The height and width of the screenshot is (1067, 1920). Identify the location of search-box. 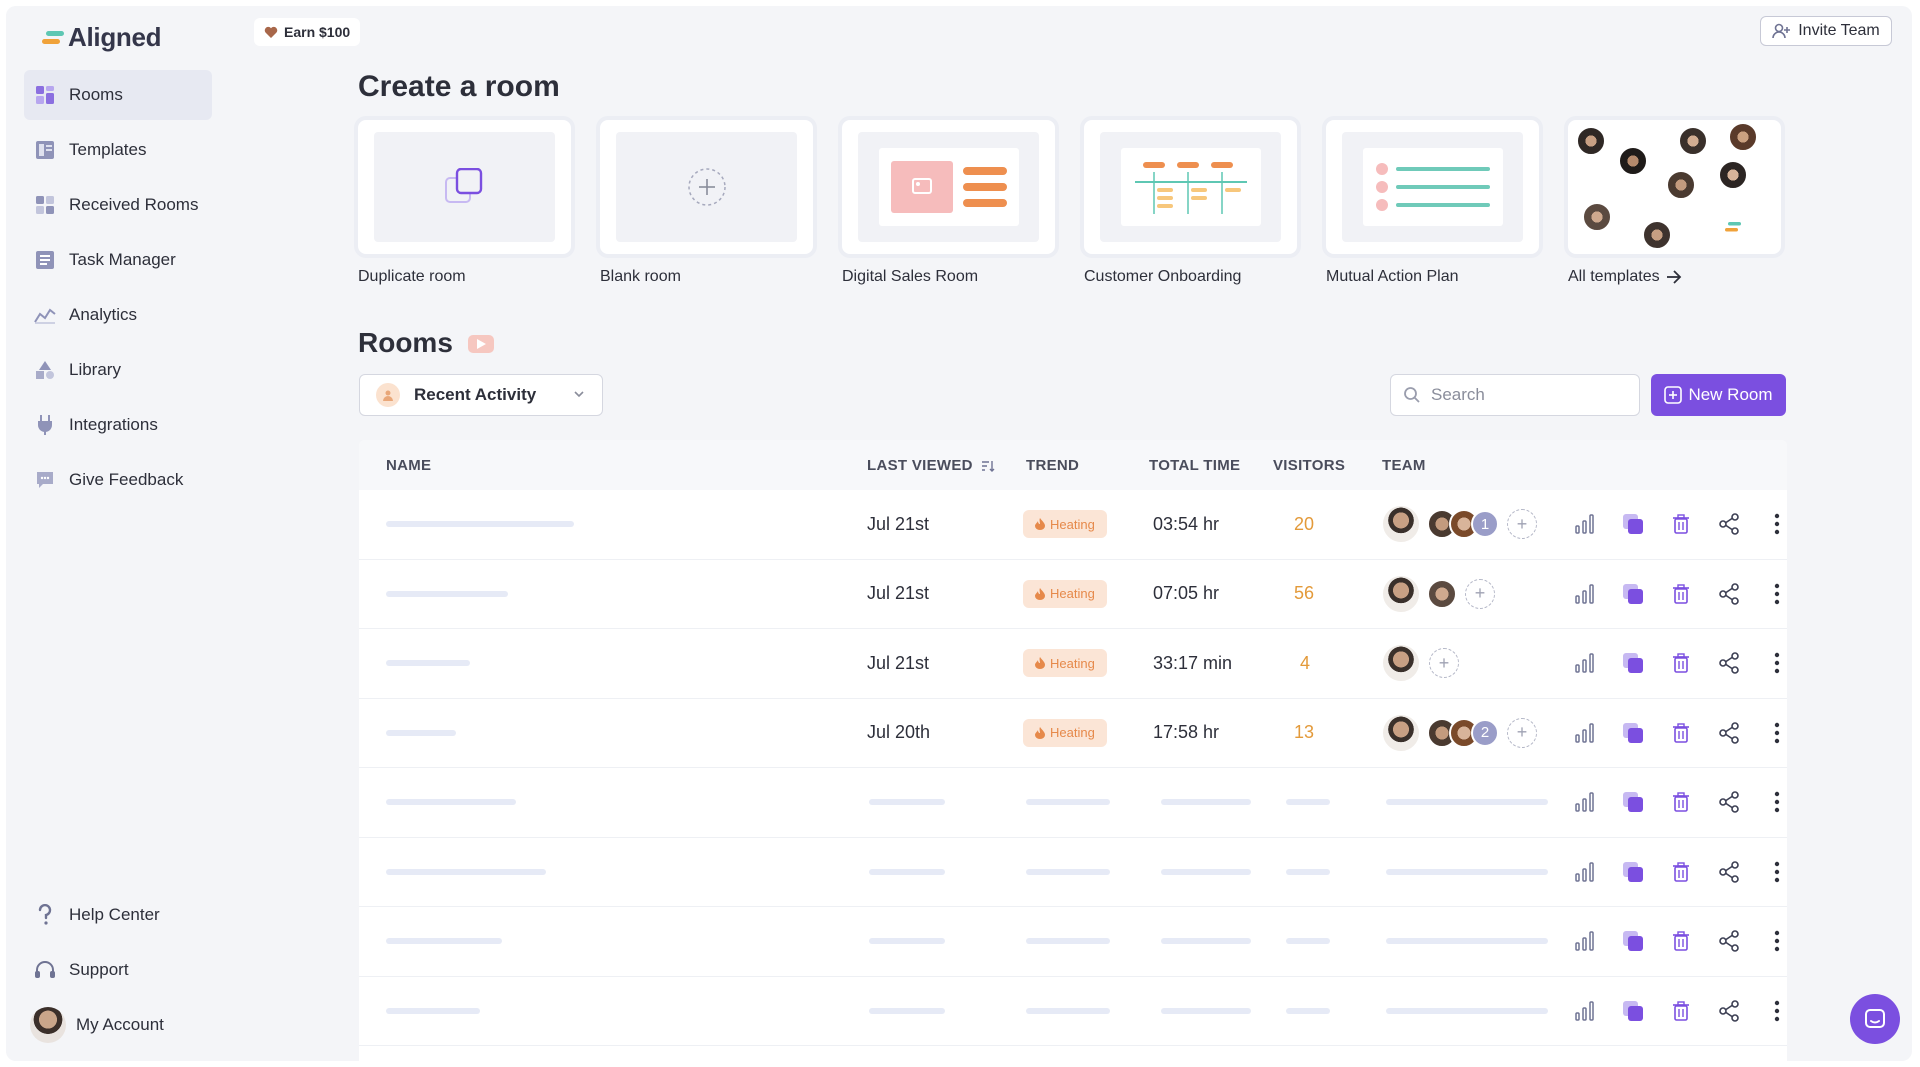
(1515, 395).